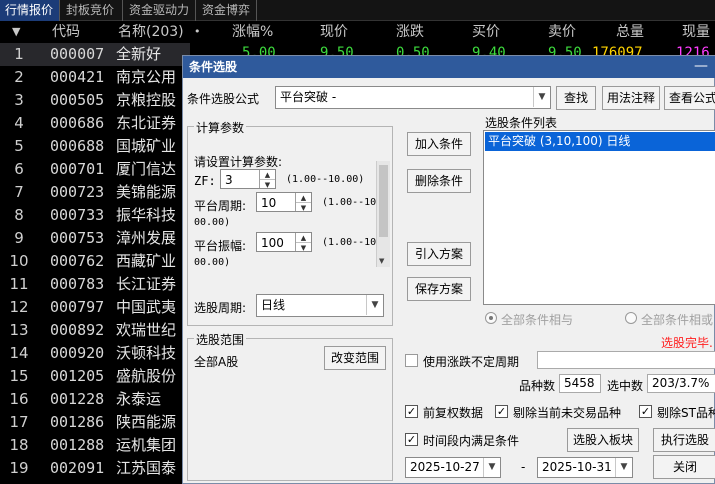  Describe the element at coordinates (471, 361) in the screenshot. I see `uncertain-period-label: 使用涨跌不定周期` at that location.